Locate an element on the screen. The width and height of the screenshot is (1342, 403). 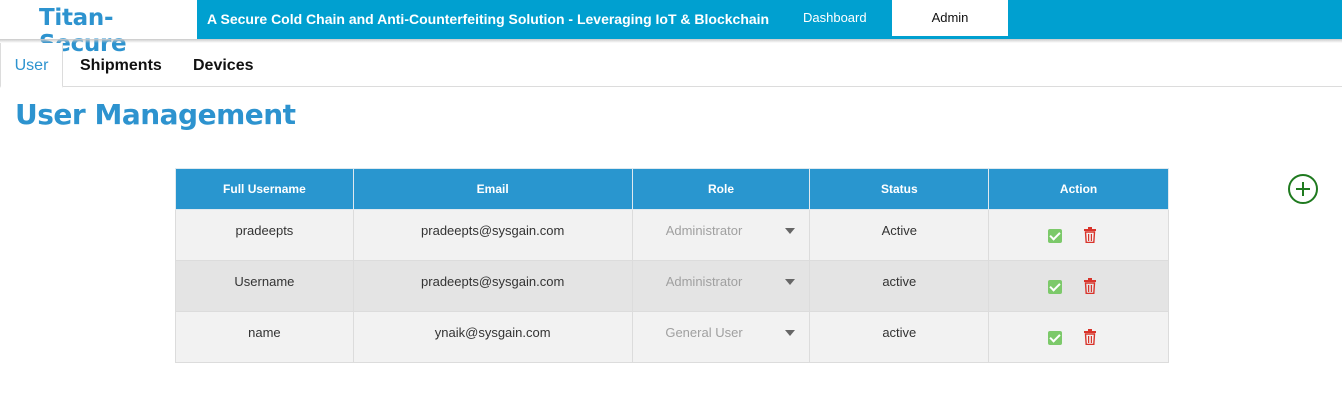
brand-box: Titan-Secure is located at coordinates (98, 28).